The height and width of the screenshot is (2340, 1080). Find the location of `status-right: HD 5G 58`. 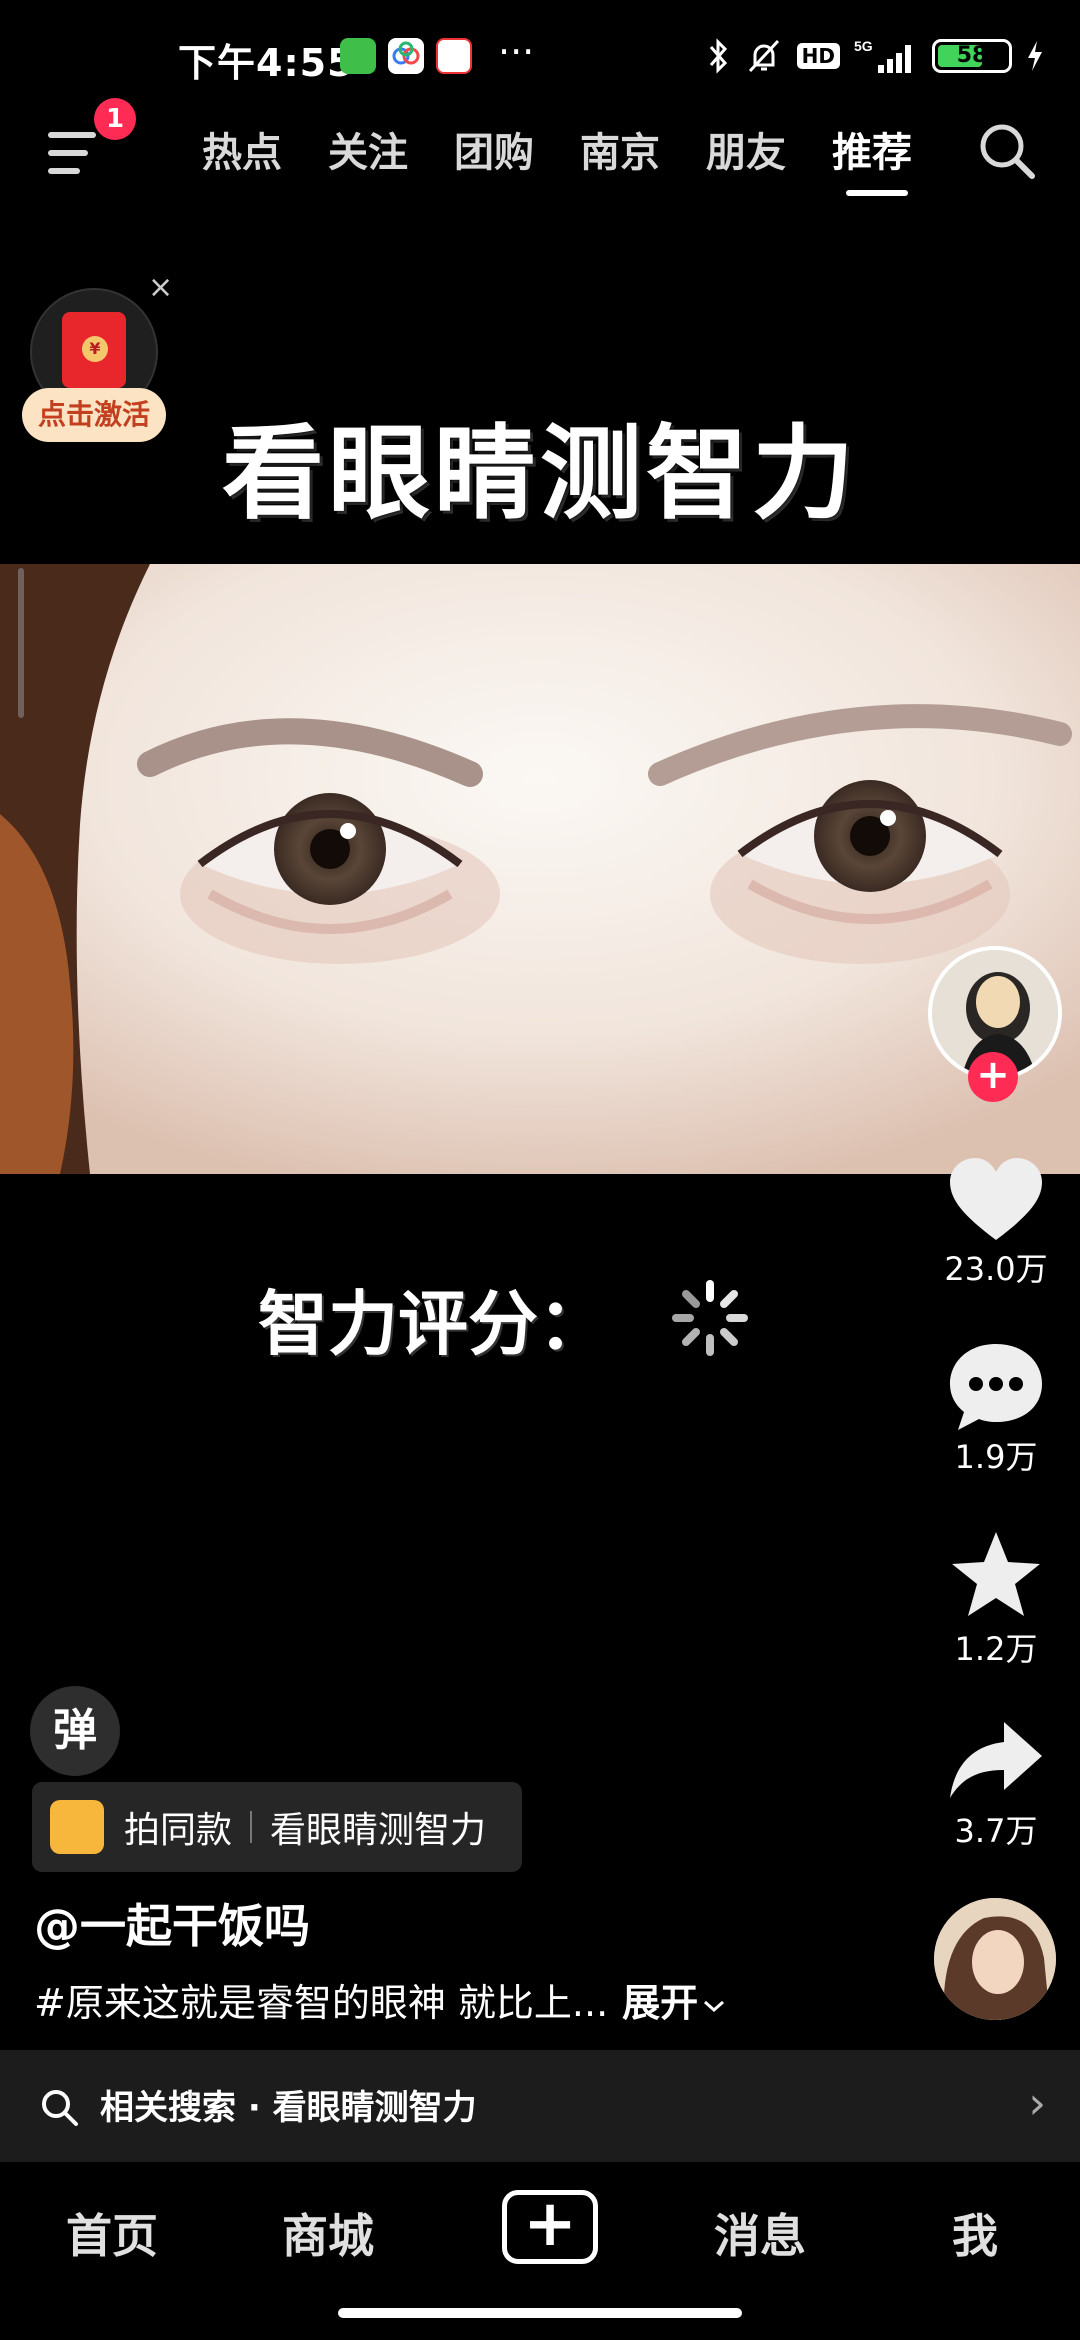

status-right: HD 5G 58 is located at coordinates (875, 56).